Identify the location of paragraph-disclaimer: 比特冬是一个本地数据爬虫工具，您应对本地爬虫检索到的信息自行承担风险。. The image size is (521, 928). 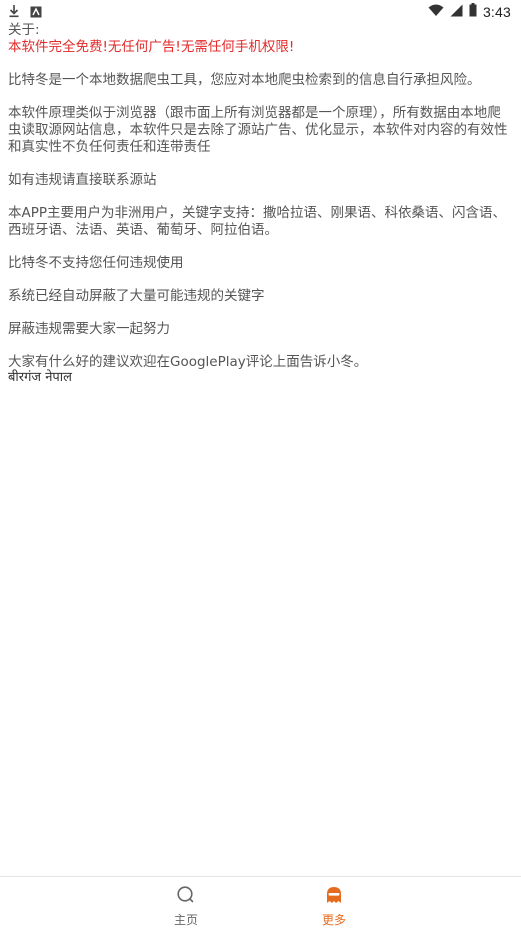
(244, 80).